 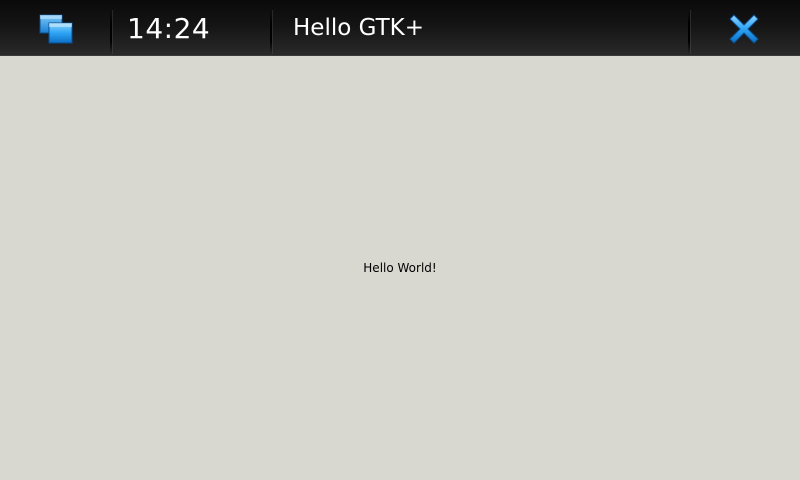 I want to click on hello-label: Hello World!, so click(x=400, y=268).